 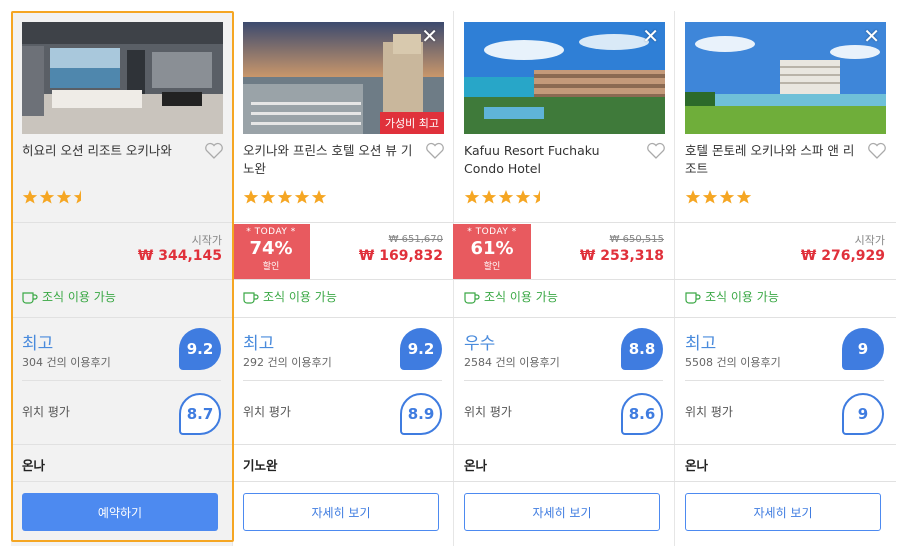 What do you see at coordinates (329, 160) in the screenshot?
I see `hotel-name: 오키나와 프린스 호텔 오션 뷰 기노완` at bounding box center [329, 160].